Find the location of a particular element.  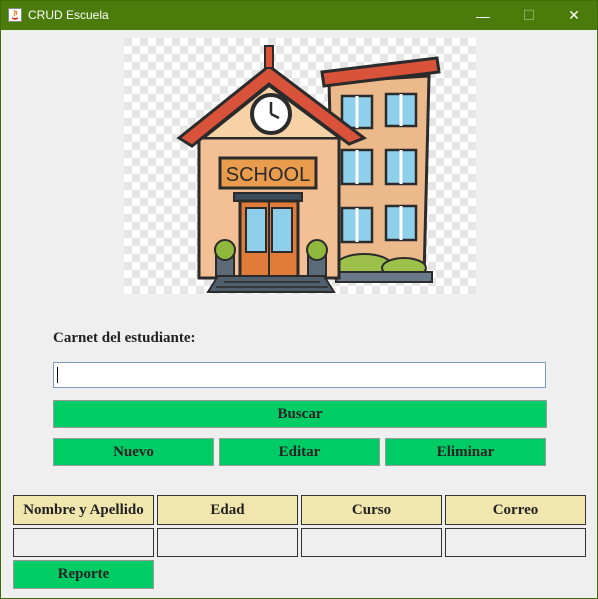

header-edad: Edad is located at coordinates (227, 510).